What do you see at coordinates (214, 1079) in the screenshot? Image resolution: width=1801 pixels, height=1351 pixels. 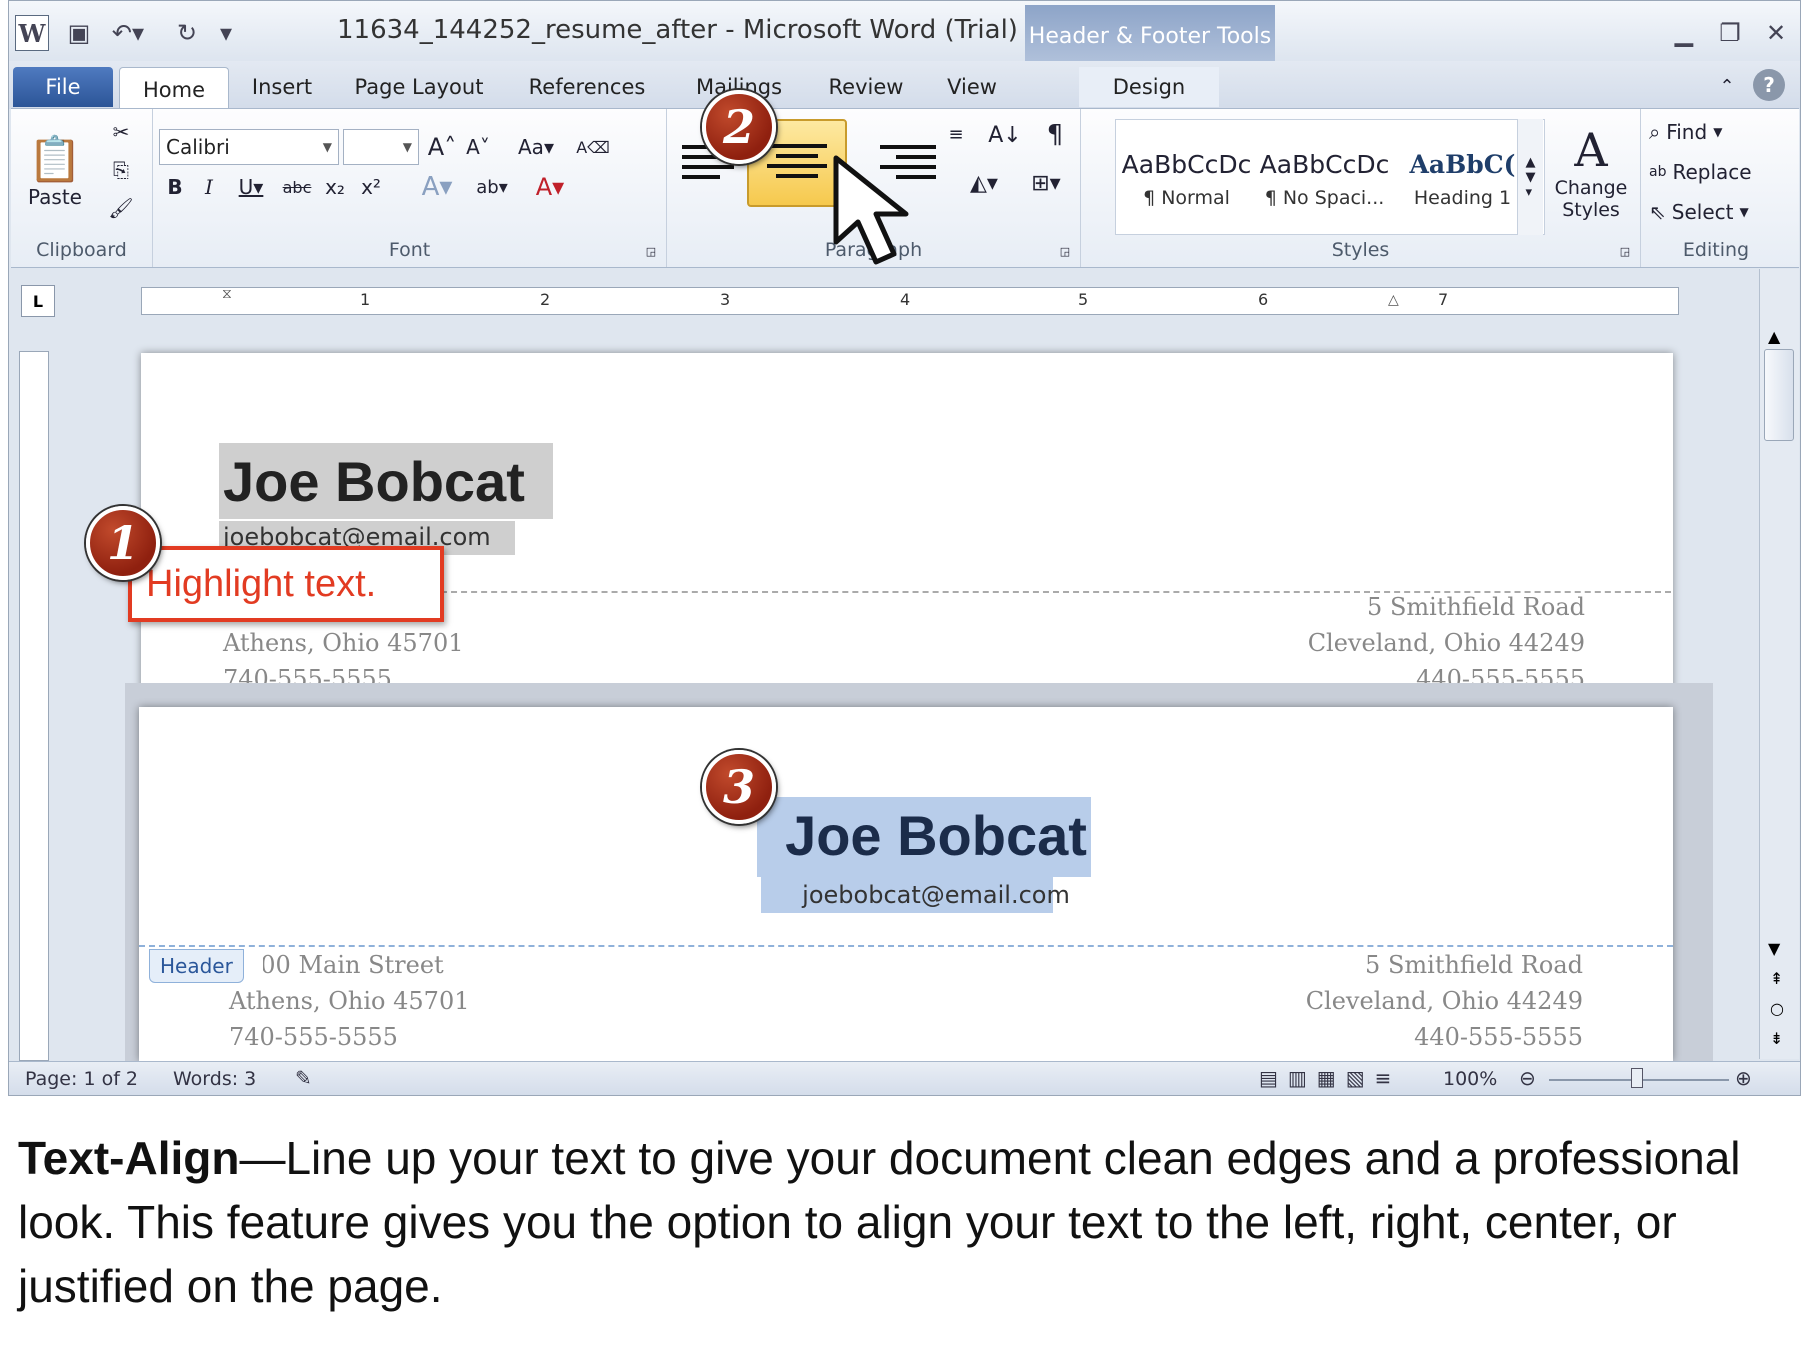 I see `word-count: Words: 3` at bounding box center [214, 1079].